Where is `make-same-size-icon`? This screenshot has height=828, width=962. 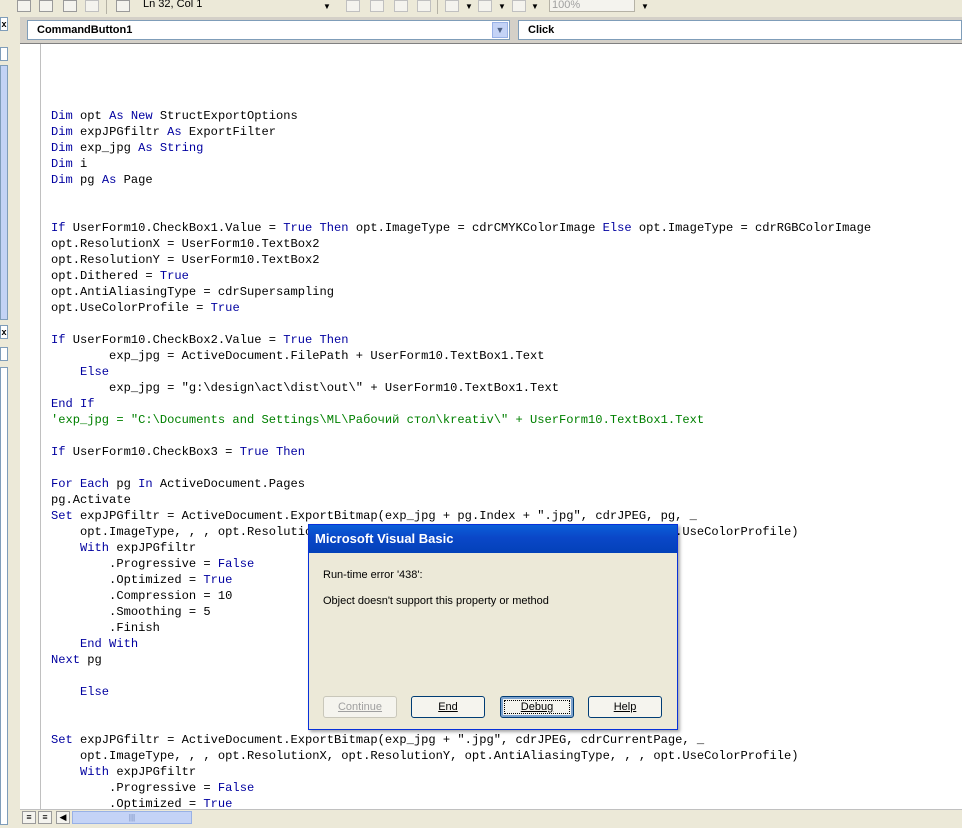 make-same-size-icon is located at coordinates (485, 6).